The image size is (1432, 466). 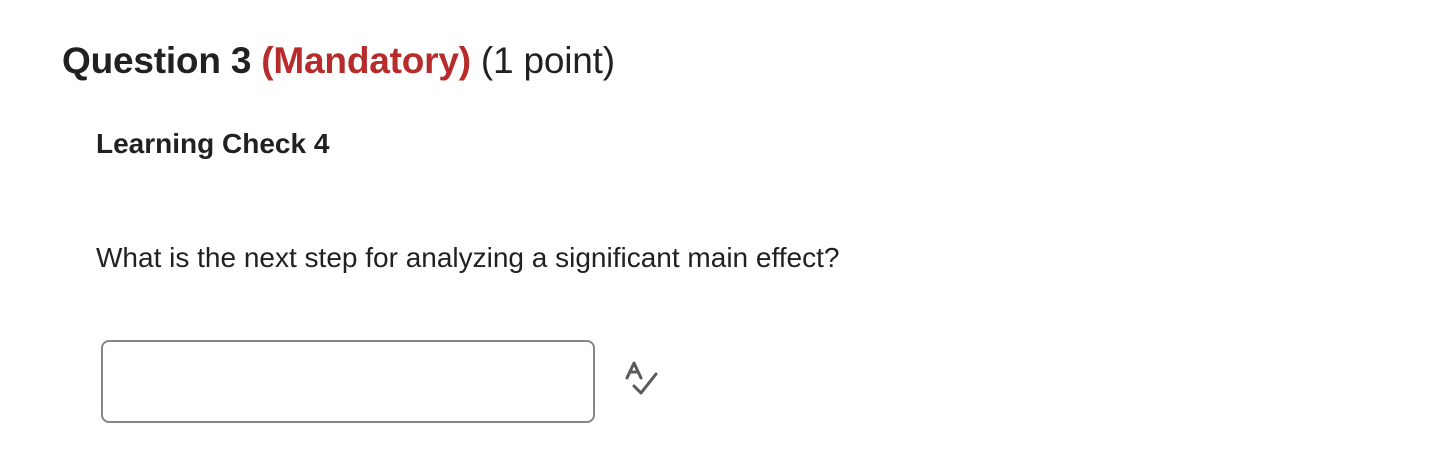 What do you see at coordinates (157, 60) in the screenshot?
I see `question-title: Question 3` at bounding box center [157, 60].